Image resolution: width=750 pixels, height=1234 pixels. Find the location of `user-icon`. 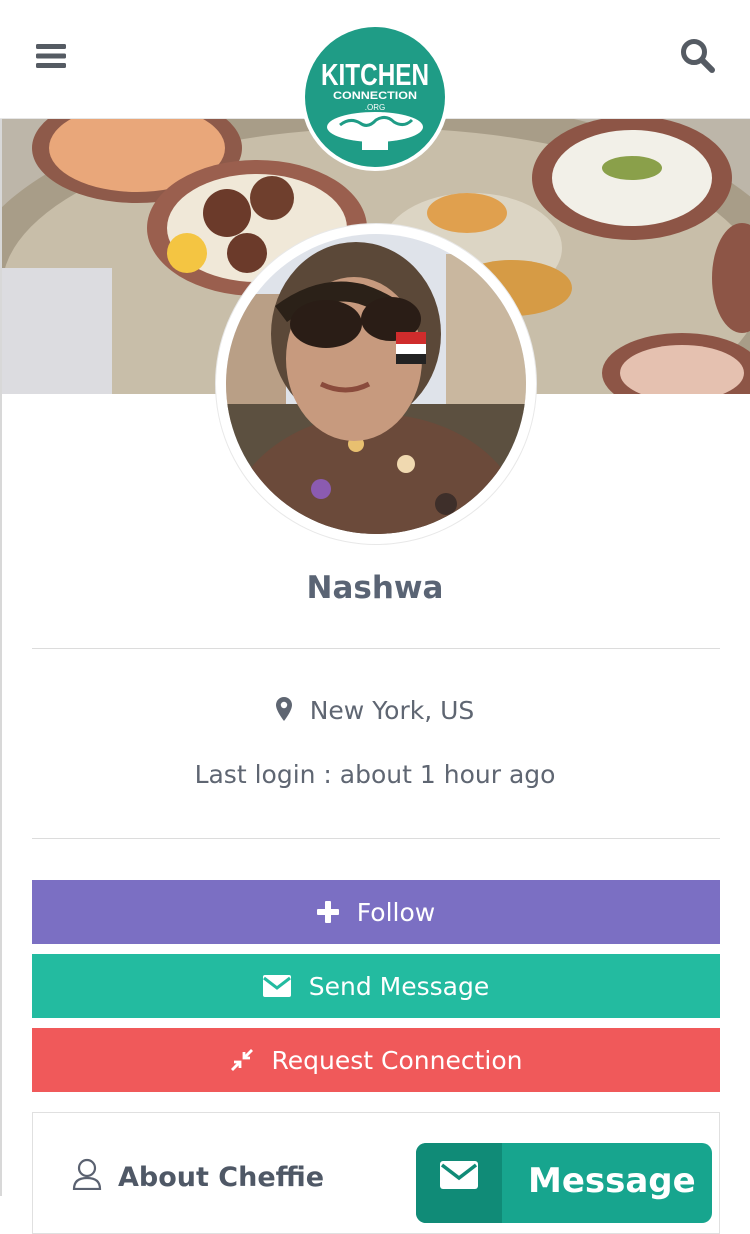

user-icon is located at coordinates (87, 1177).